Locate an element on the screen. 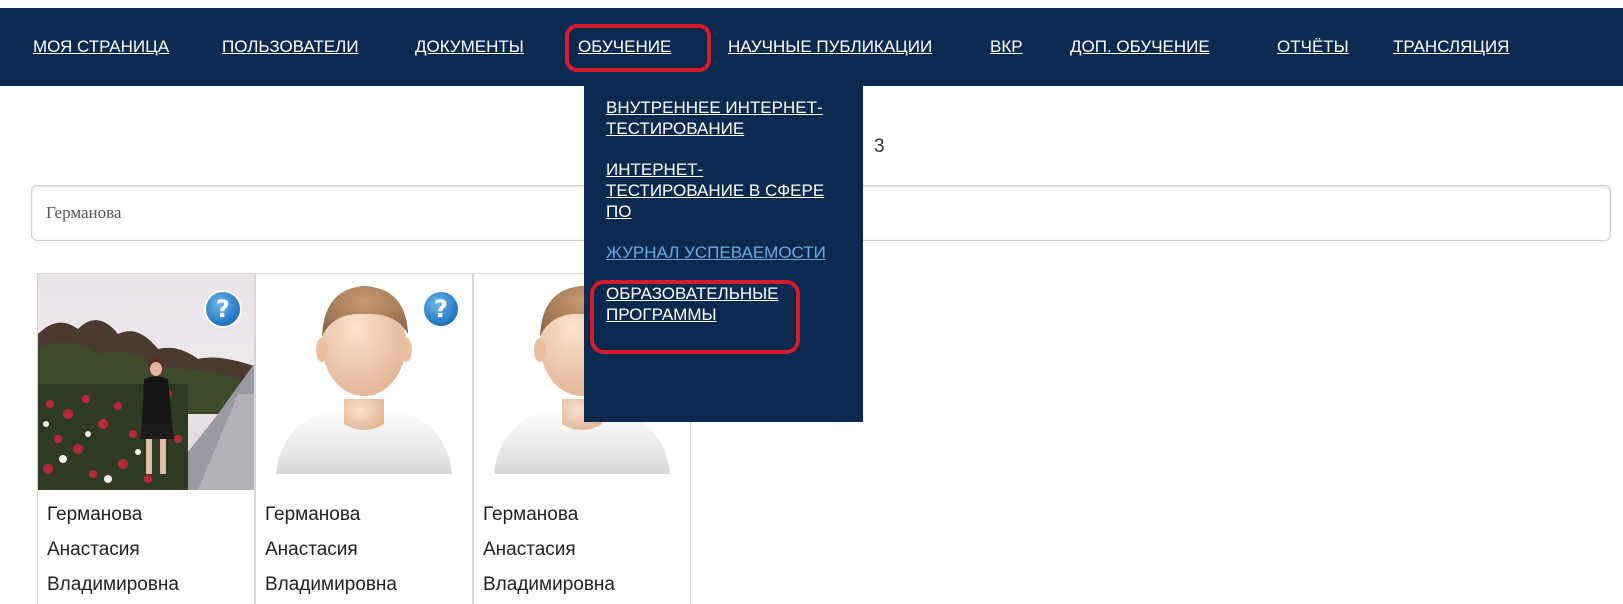  menu-item-software-testing: ИНТЕРНЕТ-ТЕСТИРОВАНИЕ В СФЕРЕ ПО is located at coordinates (721, 190).